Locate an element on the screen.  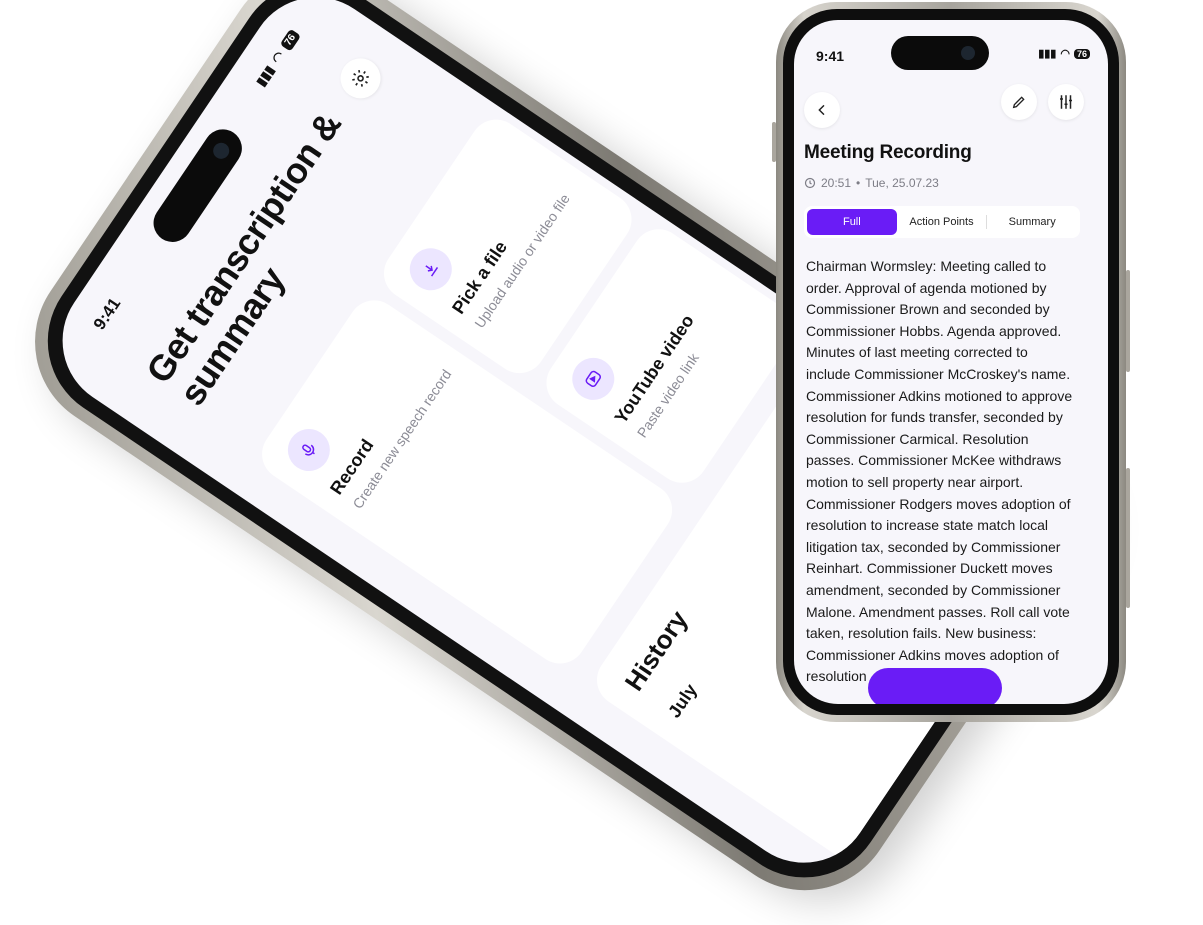
recording-title: Meeting Recording is located at coordinates (888, 152).